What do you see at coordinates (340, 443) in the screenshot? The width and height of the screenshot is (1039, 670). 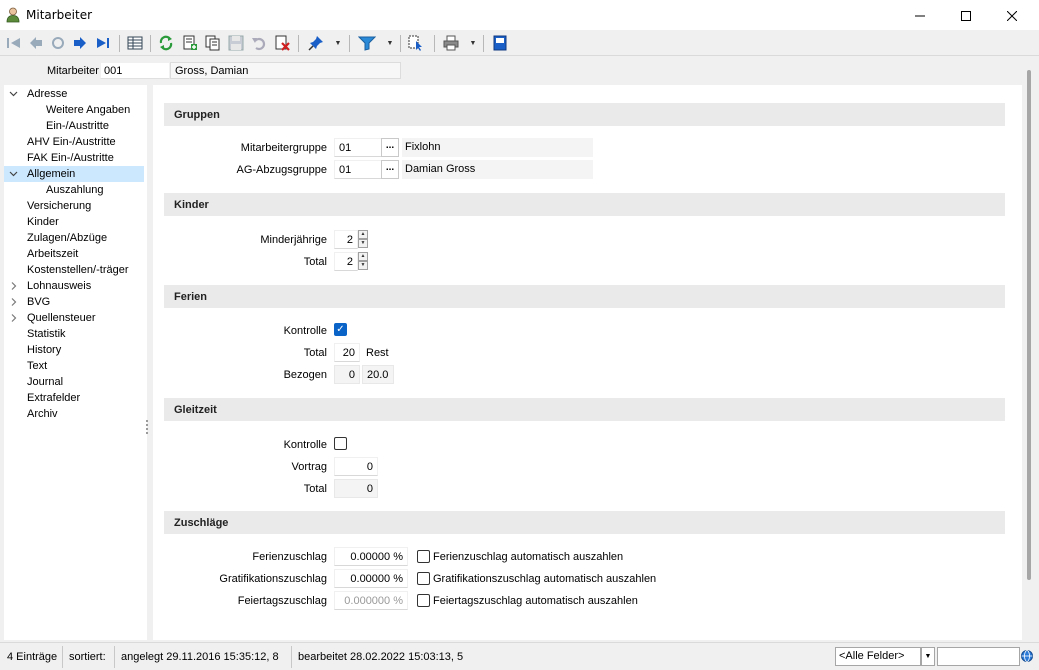 I see `gleitzeit-kontrolle-checkbox` at bounding box center [340, 443].